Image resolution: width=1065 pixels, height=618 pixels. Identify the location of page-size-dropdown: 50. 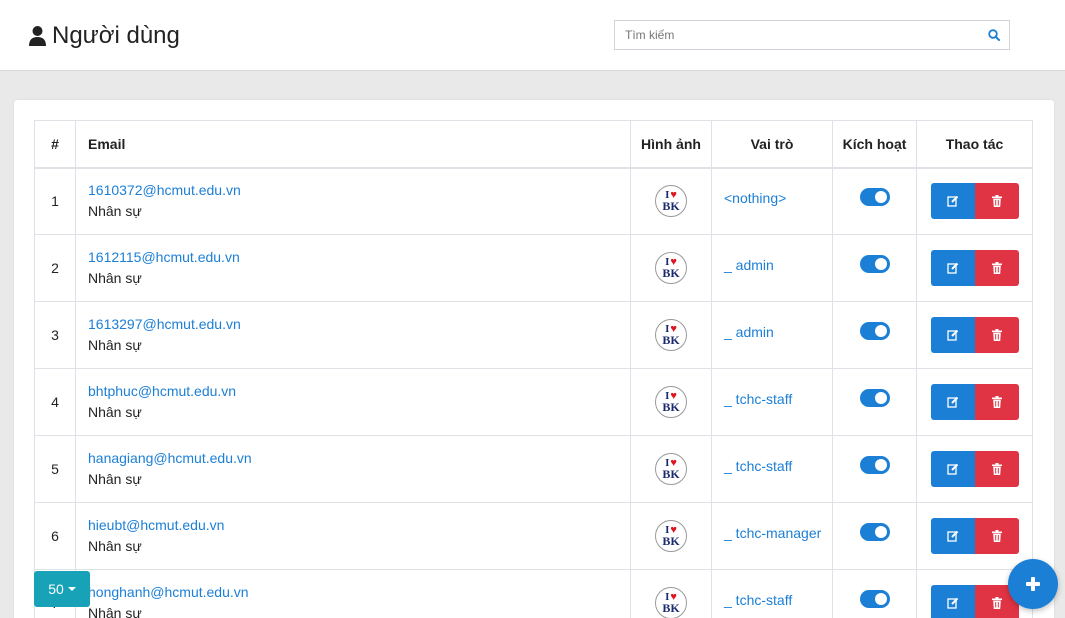
(62, 589).